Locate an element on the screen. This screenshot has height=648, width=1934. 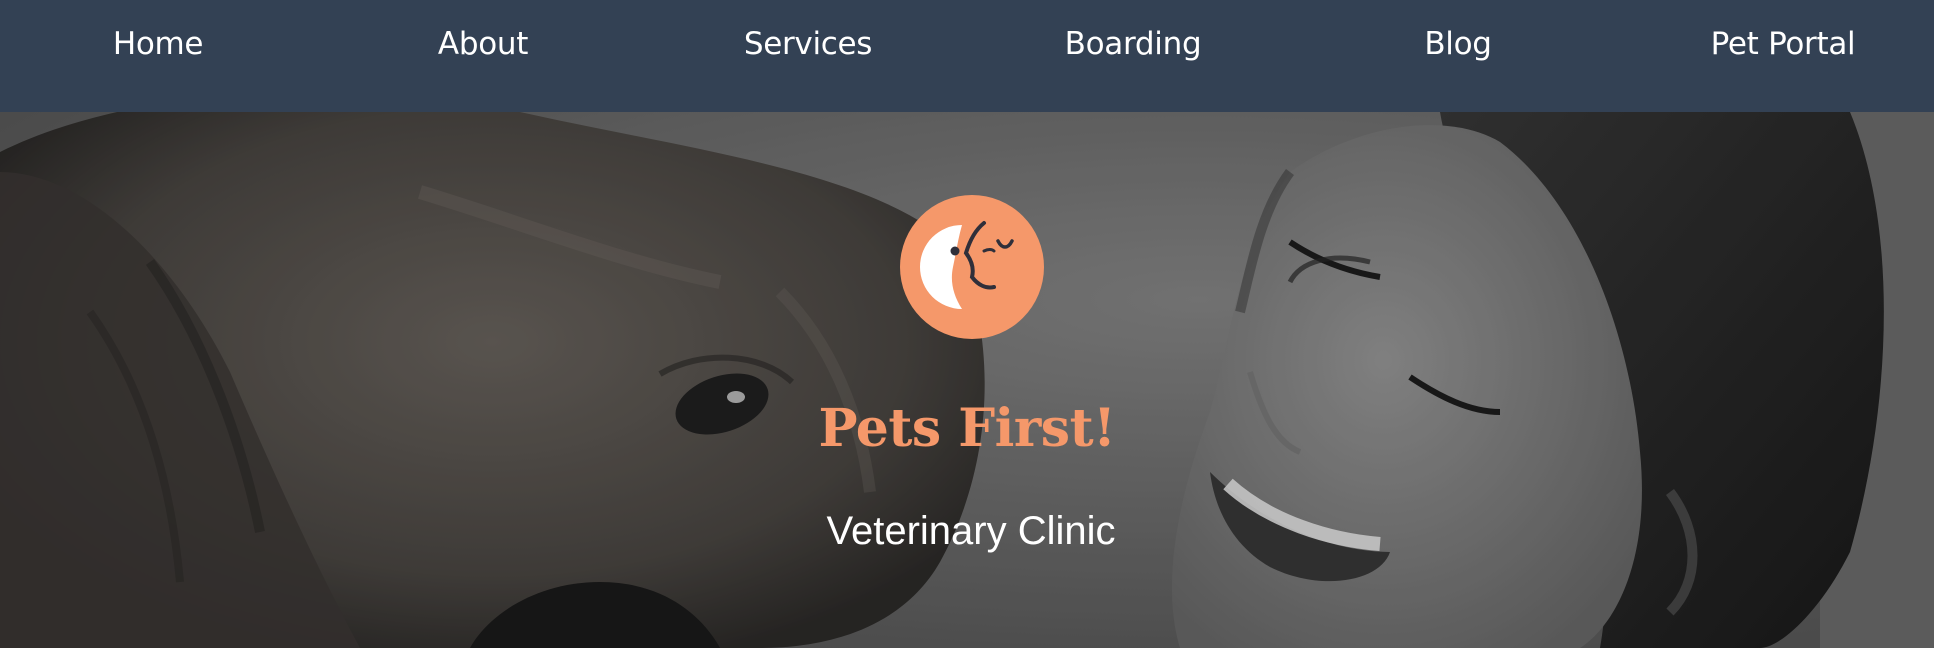
pet-and-human-face-icon is located at coordinates (972, 267).